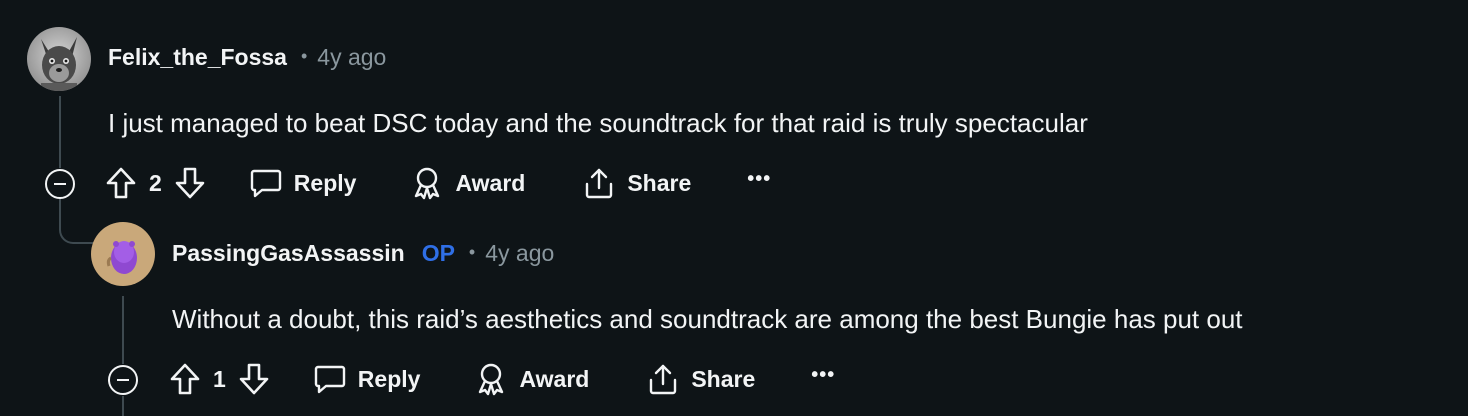 The width and height of the screenshot is (1468, 416). What do you see at coordinates (77, 221) in the screenshot?
I see `thread-connector` at bounding box center [77, 221].